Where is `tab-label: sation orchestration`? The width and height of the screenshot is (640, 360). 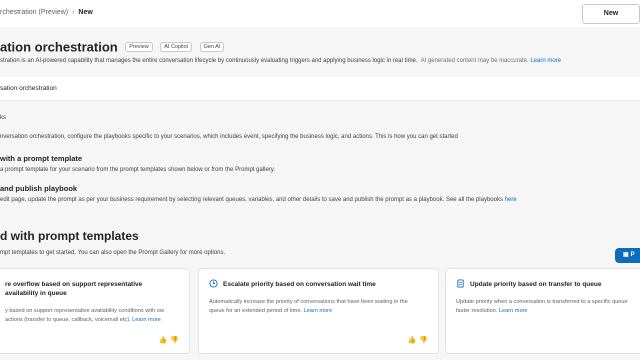
tab-label: sation orchestration is located at coordinates (28, 88).